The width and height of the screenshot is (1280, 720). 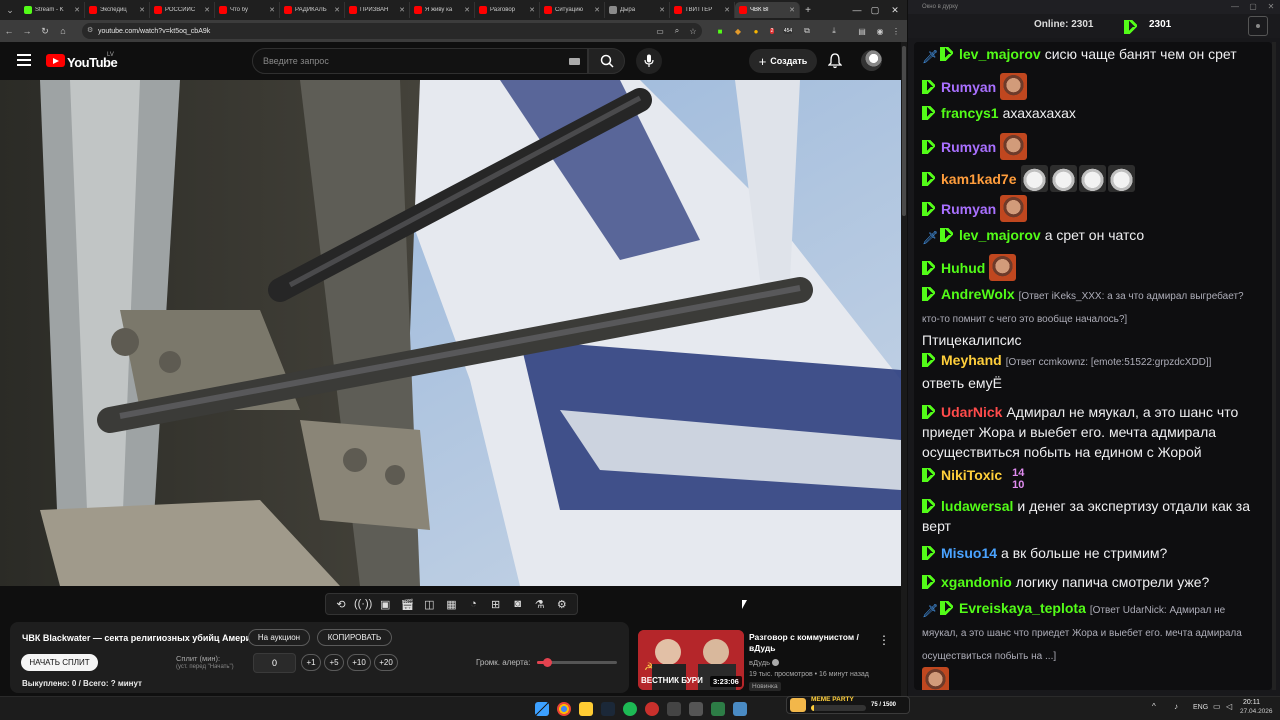 I want to click on volume-thumb, so click(x=547, y=662).